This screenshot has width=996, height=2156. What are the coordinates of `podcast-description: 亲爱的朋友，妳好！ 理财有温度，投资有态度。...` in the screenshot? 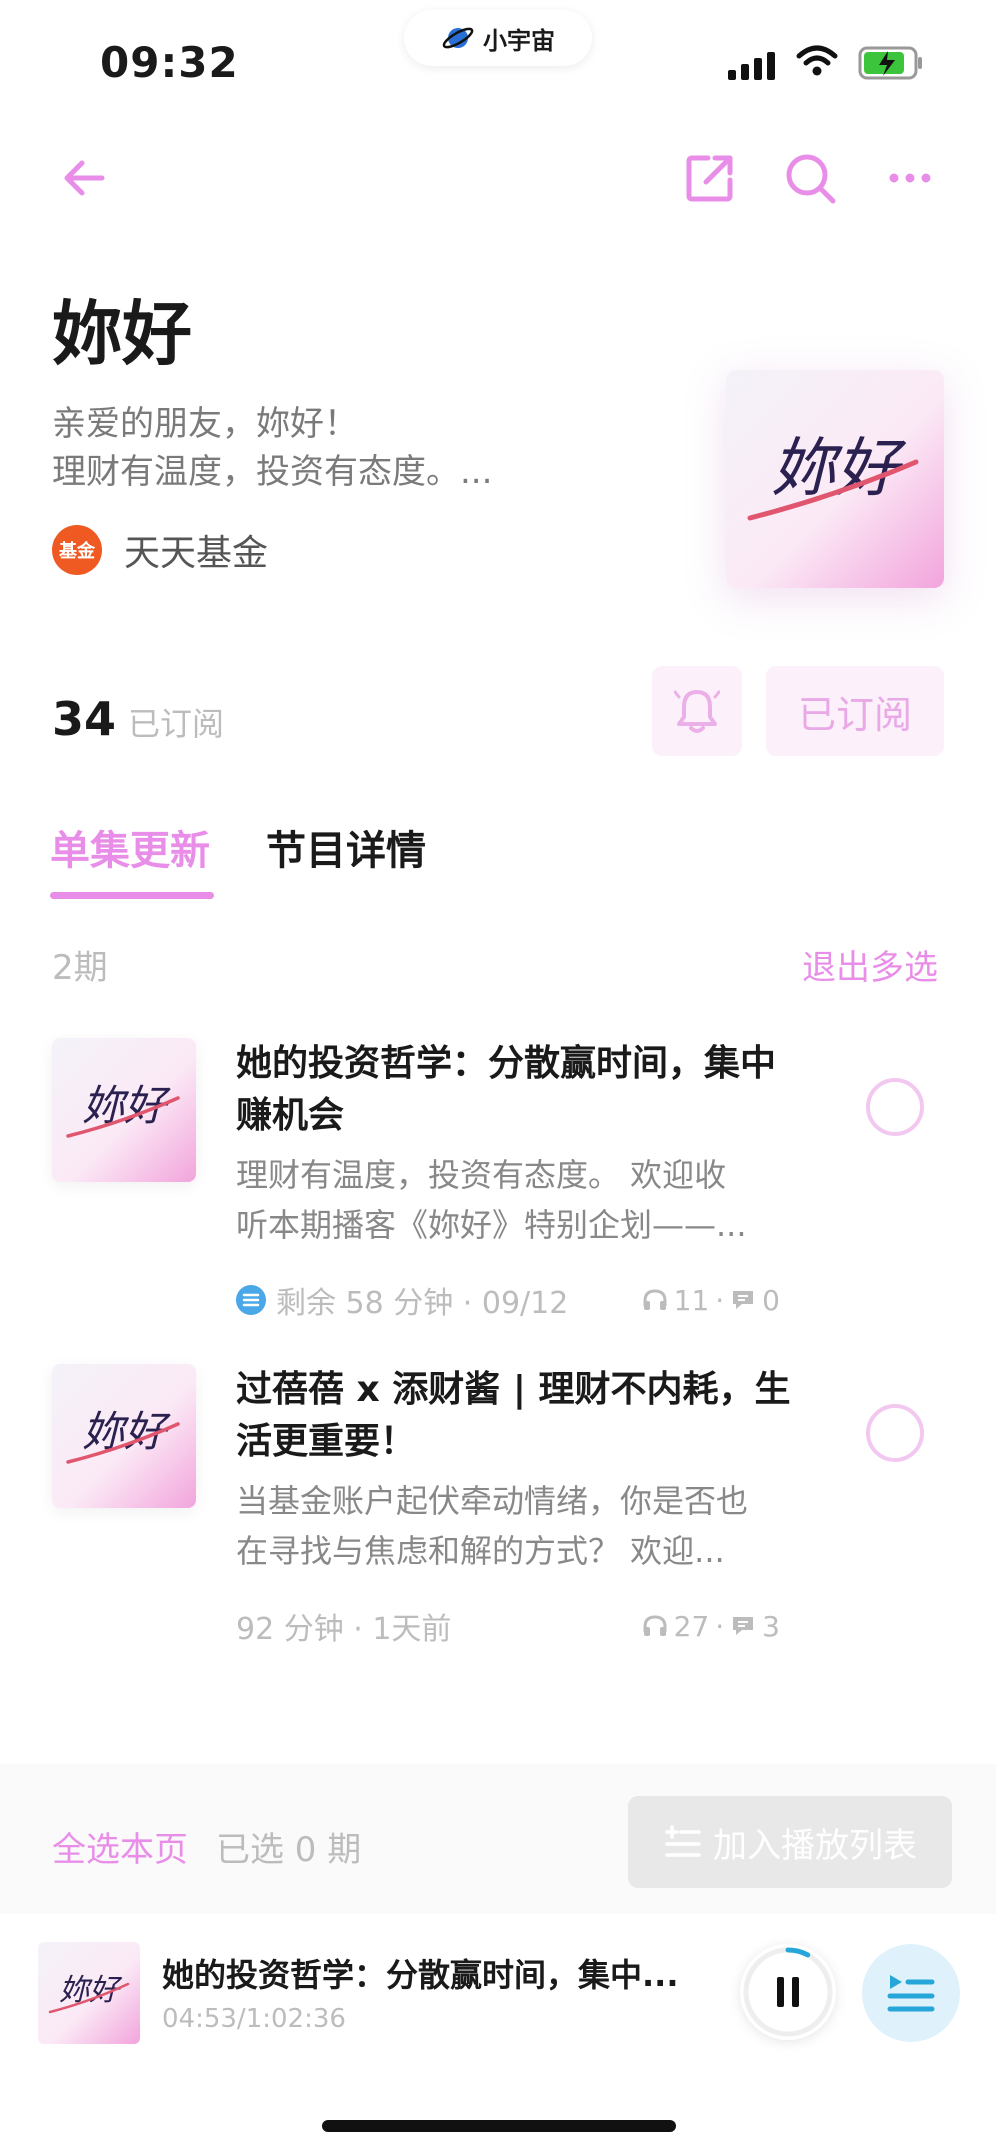 It's located at (362, 448).